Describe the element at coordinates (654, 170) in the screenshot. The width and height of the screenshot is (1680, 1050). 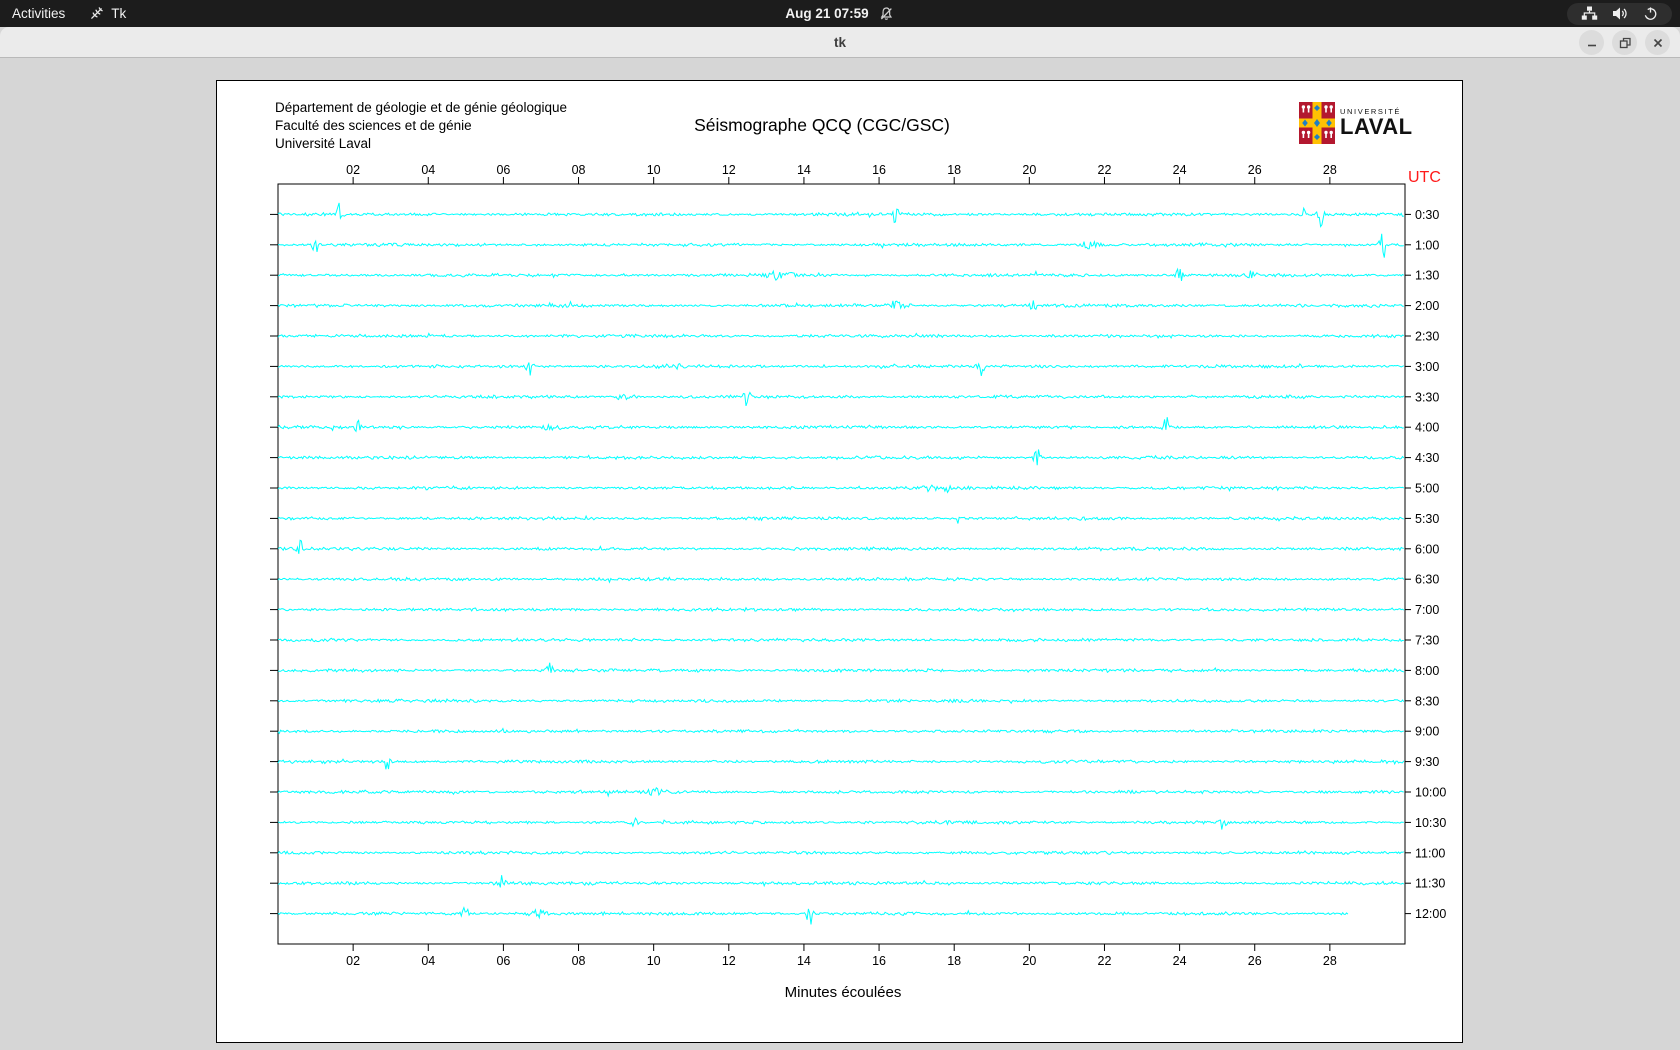
I see `x-tick-label-top: 10` at that location.